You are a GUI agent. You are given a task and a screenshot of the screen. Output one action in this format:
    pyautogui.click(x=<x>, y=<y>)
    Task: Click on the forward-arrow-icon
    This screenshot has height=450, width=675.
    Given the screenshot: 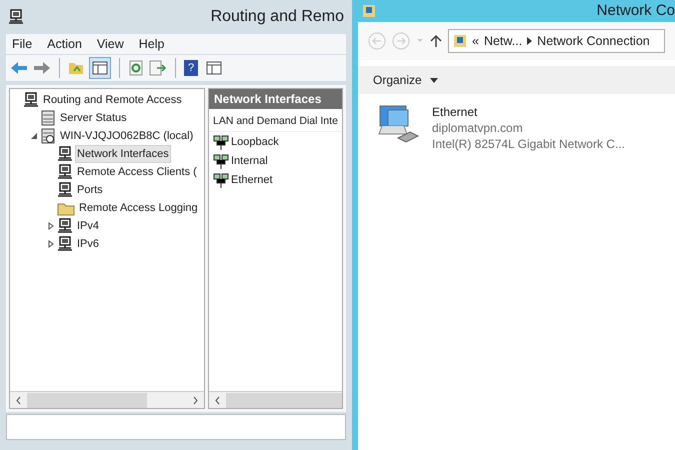 What is the action you would take?
    pyautogui.click(x=42, y=68)
    